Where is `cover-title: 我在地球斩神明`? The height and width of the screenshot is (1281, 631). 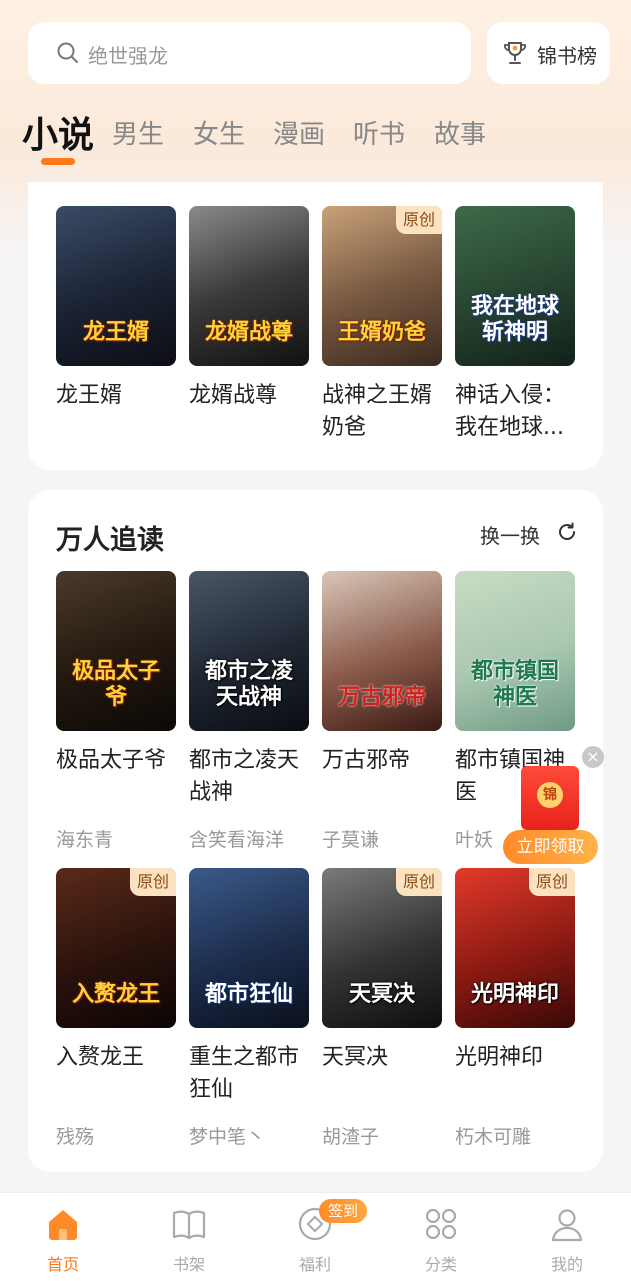 cover-title: 我在地球斩神明 is located at coordinates (514, 319).